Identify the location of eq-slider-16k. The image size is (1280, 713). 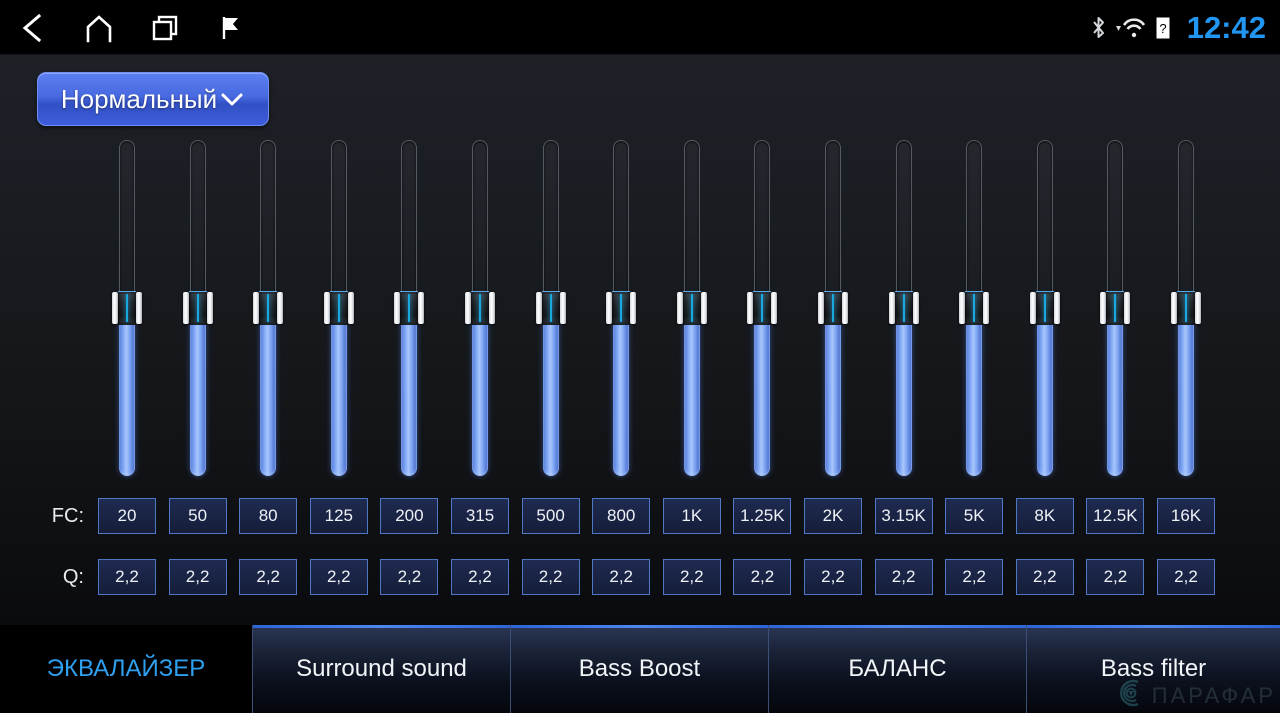
(1186, 308).